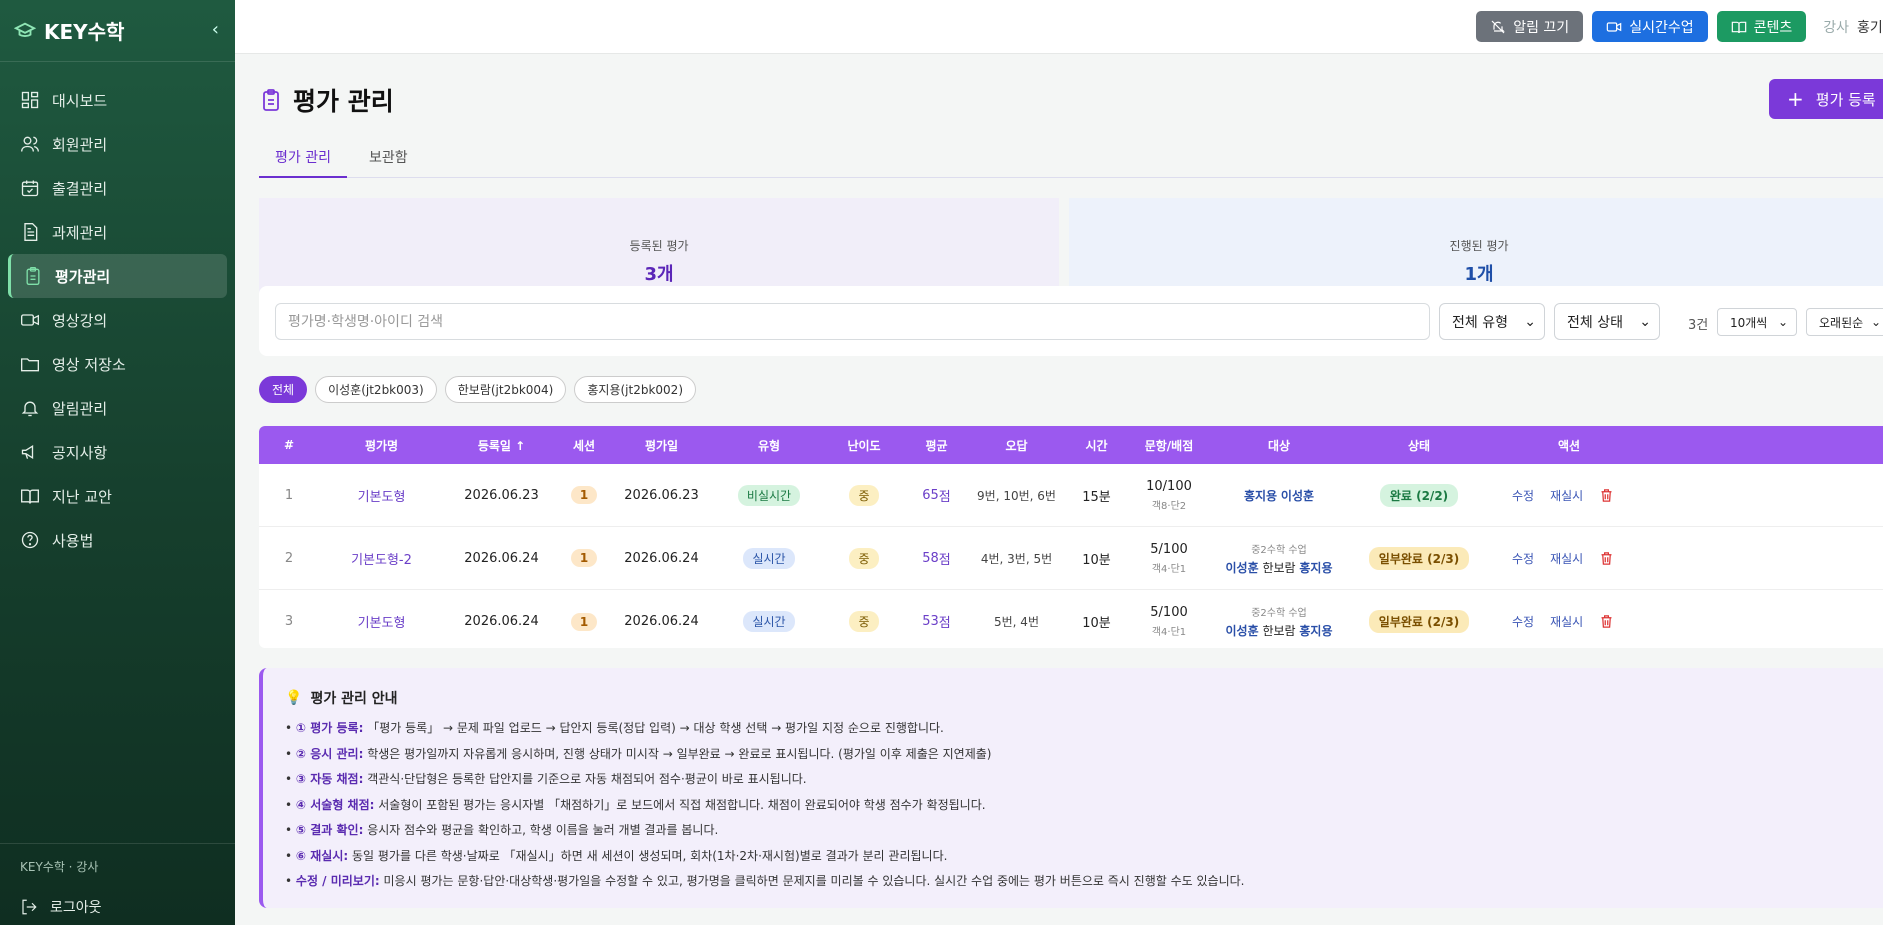 The height and width of the screenshot is (925, 1883). I want to click on sidebar-item-video-storage: 영상 저장소, so click(117, 364).